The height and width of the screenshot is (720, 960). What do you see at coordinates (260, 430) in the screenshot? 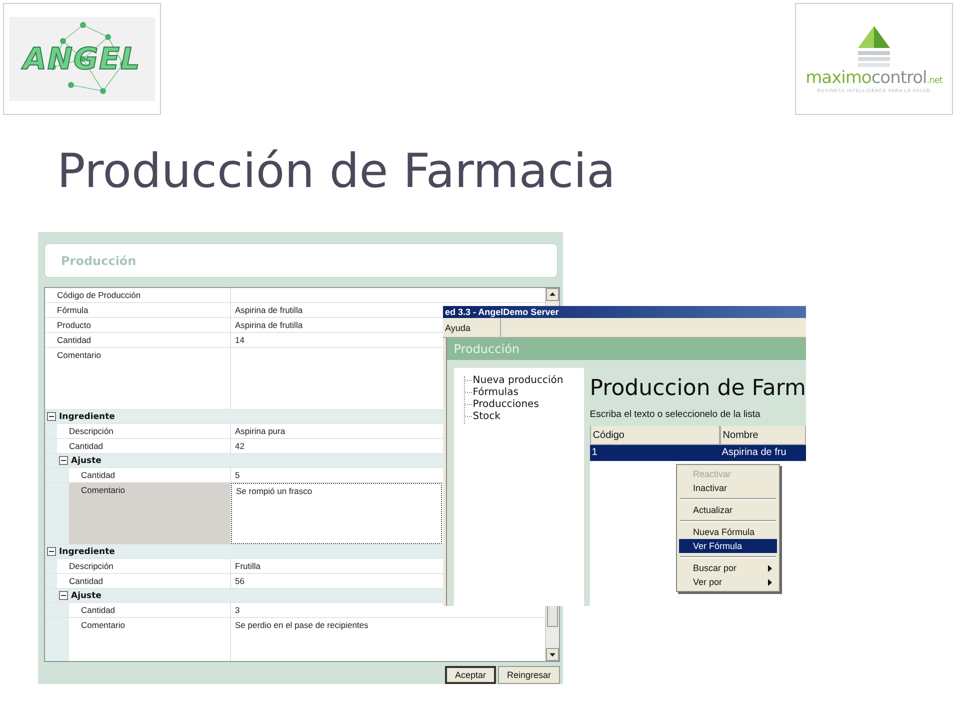
I see `field-value: Aspirina pura` at bounding box center [260, 430].